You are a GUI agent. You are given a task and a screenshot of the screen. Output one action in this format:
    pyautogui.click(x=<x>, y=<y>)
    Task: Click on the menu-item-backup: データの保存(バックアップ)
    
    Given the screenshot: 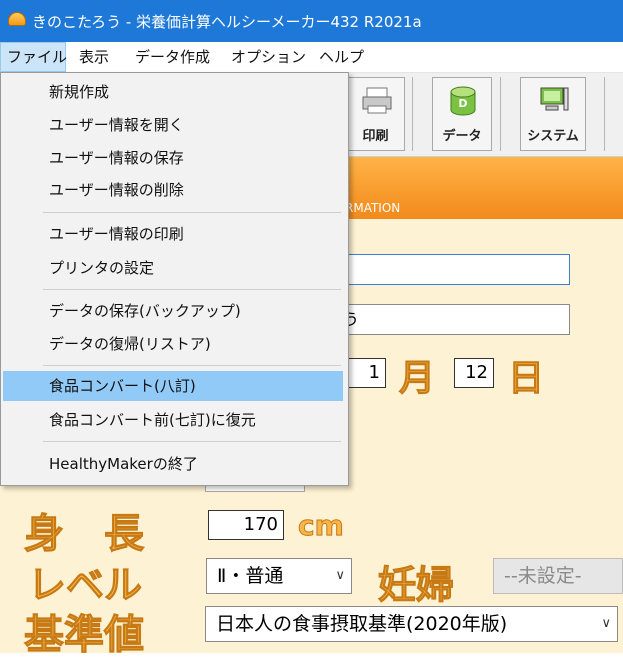 What is the action you would take?
    pyautogui.click(x=173, y=311)
    